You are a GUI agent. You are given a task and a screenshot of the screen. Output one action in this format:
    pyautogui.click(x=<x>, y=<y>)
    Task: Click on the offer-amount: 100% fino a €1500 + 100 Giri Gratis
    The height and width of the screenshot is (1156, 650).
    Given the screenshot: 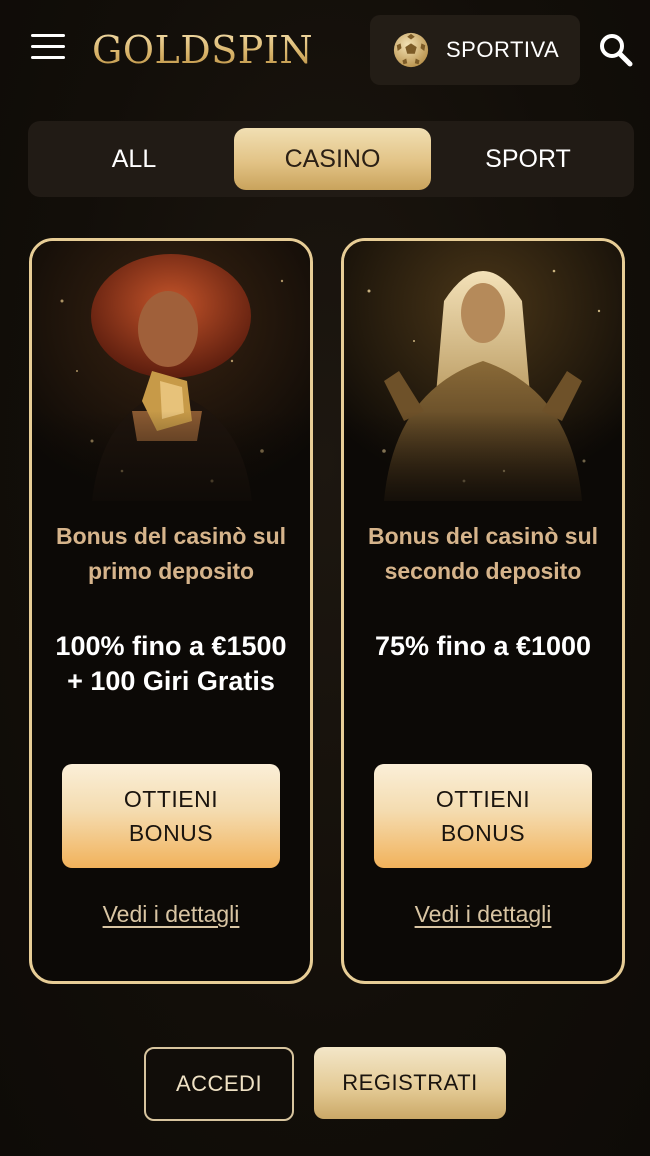 What is the action you would take?
    pyautogui.click(x=171, y=663)
    